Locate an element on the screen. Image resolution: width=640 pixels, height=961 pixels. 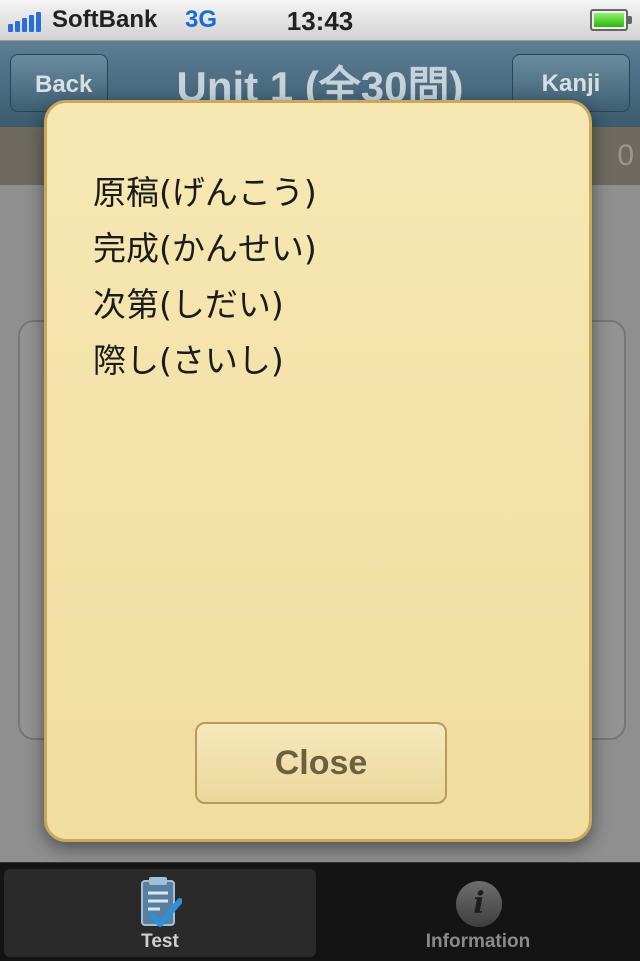
status-bar: SoftBank 3G 13:43 is located at coordinates (320, 20).